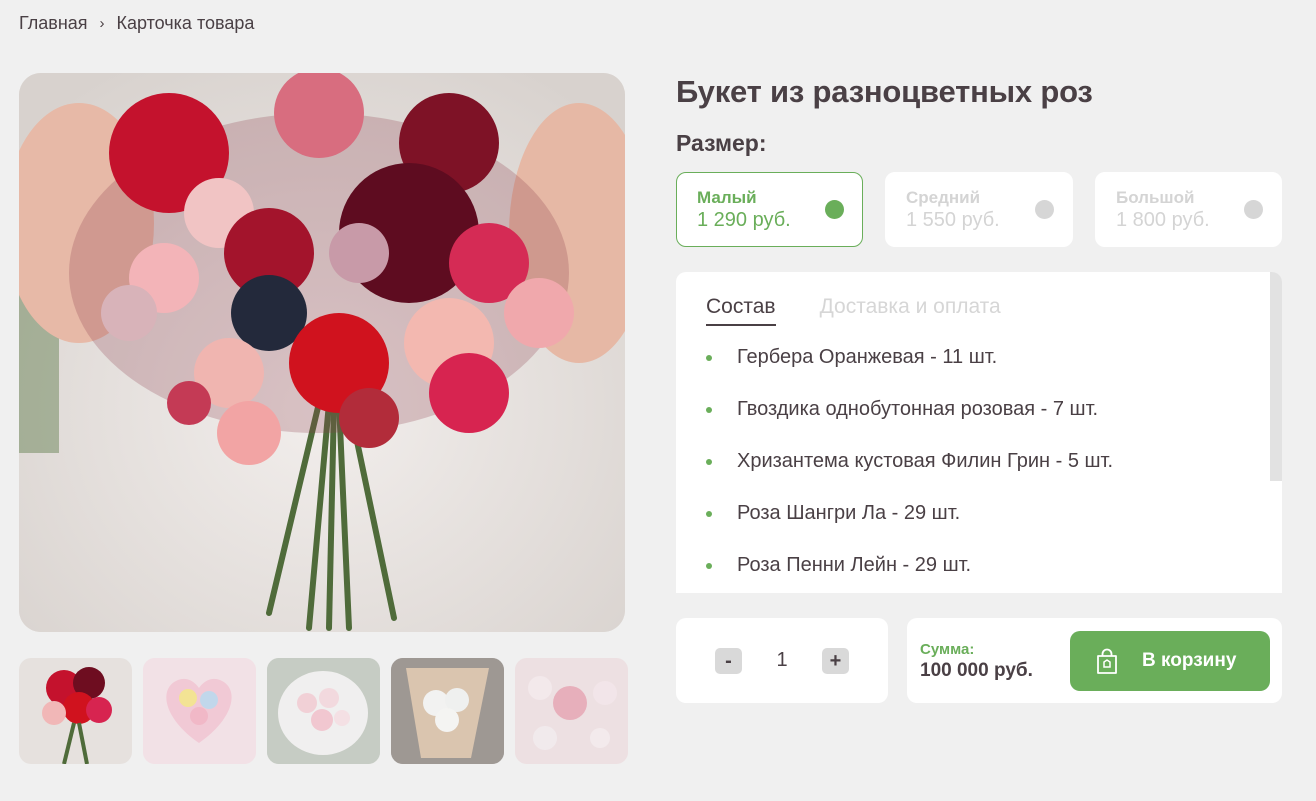 The width and height of the screenshot is (1316, 801). I want to click on breadcrumb: Главная › Карточка товара, so click(136, 23).